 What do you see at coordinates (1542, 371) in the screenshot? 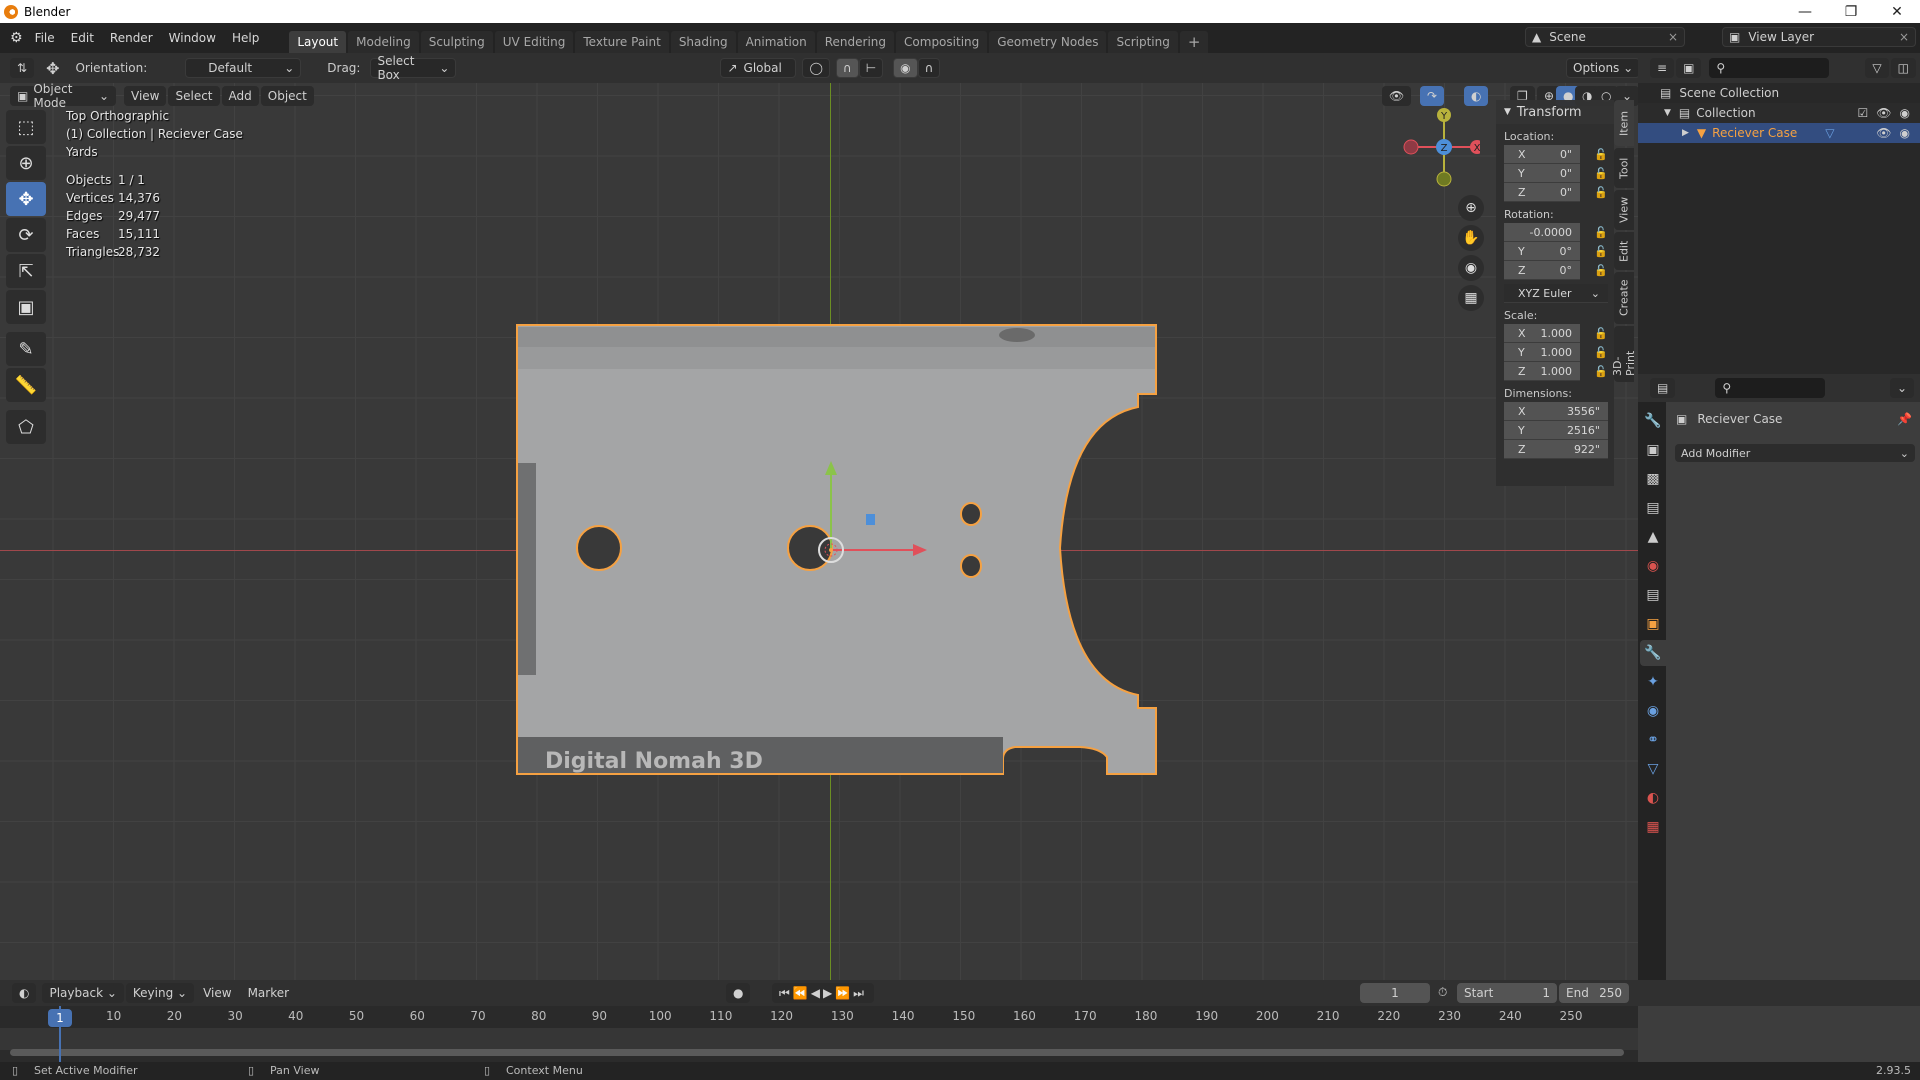
I see `scale-z-field: Z 1.000` at bounding box center [1542, 371].